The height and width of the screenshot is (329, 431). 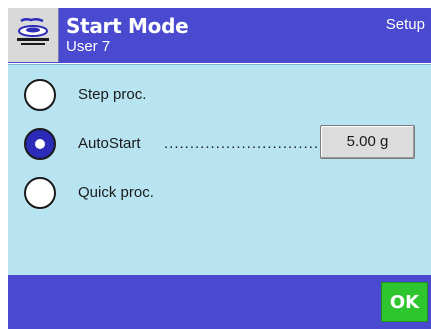 What do you see at coordinates (33, 35) in the screenshot?
I see `balance-scale-icon` at bounding box center [33, 35].